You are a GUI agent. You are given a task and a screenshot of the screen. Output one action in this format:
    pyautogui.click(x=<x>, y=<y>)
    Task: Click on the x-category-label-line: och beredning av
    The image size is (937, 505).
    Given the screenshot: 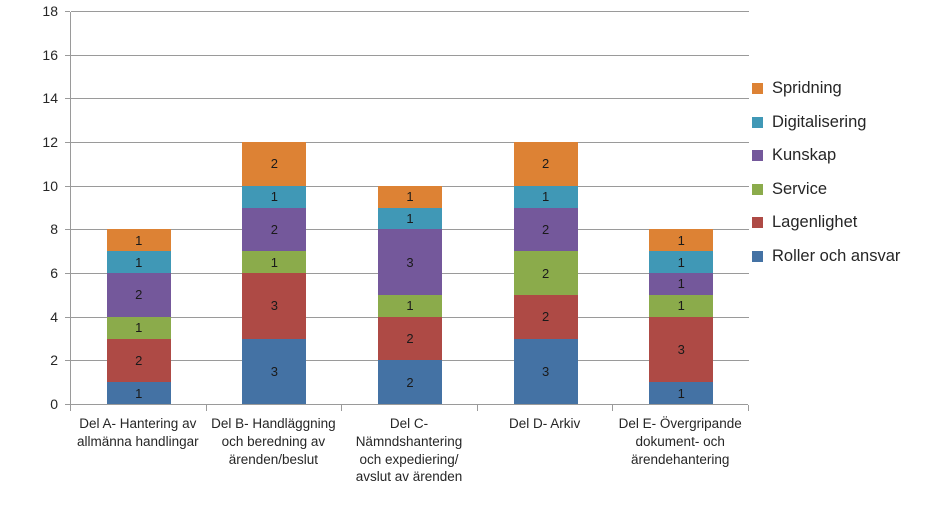 What is the action you would take?
    pyautogui.click(x=273, y=441)
    